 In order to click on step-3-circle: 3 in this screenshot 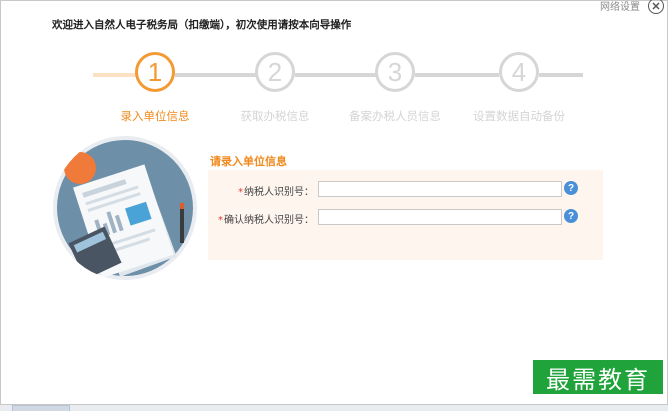, I will do `click(395, 72)`.